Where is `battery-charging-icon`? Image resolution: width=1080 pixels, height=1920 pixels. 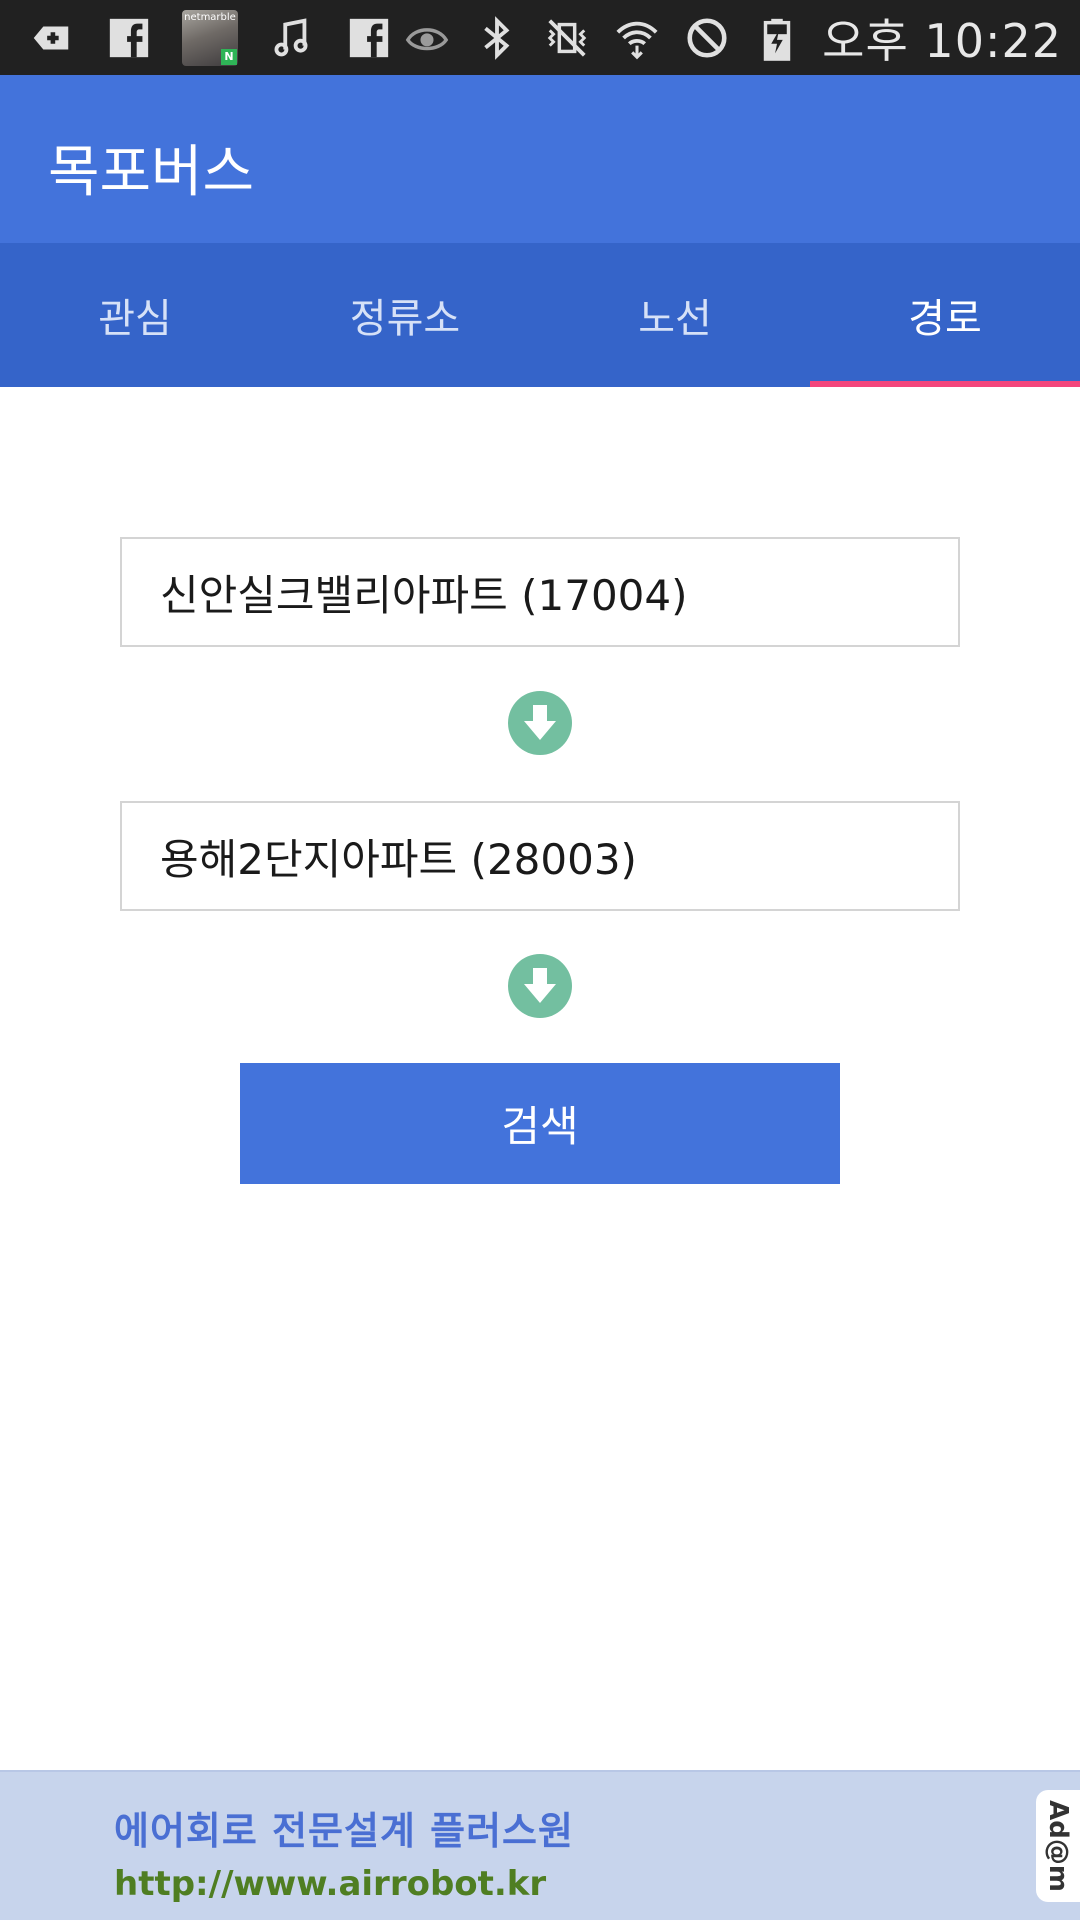
battery-charging-icon is located at coordinates (777, 38).